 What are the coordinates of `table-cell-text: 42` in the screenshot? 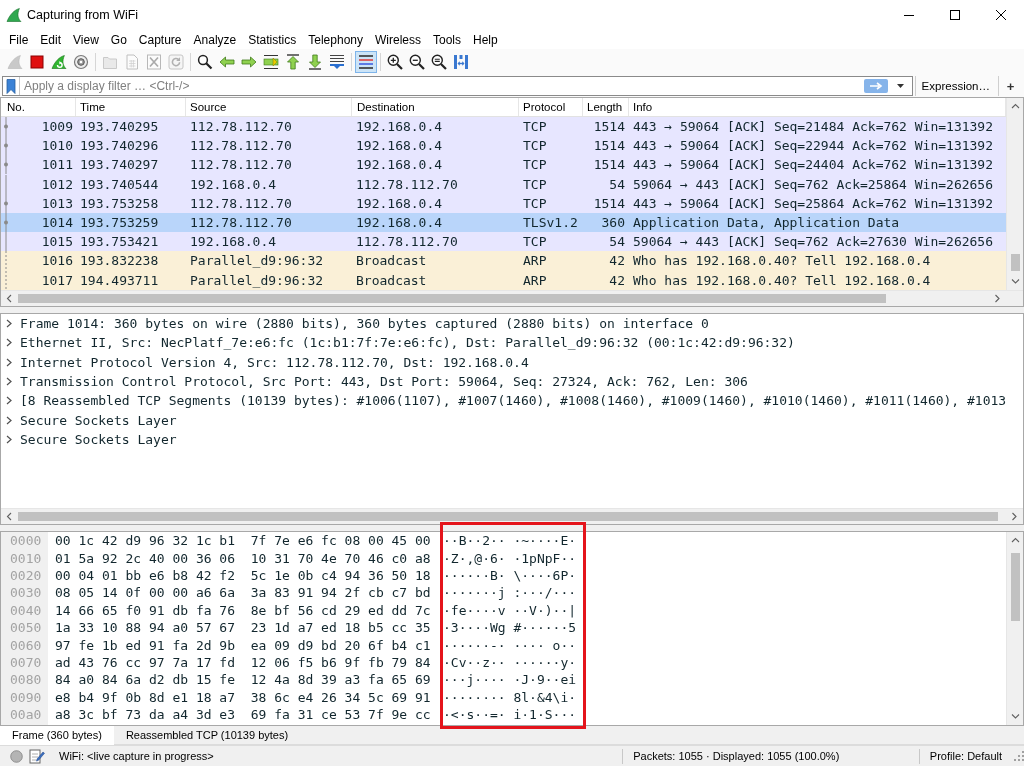 It's located at (617, 280).